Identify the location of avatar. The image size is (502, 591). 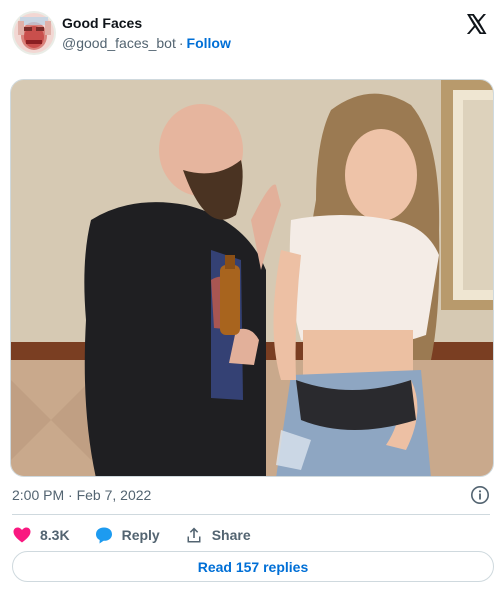
(34, 33).